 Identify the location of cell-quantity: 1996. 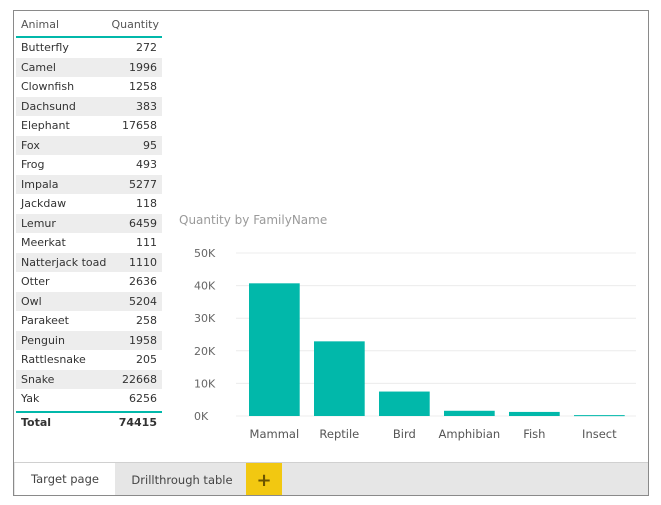
(143, 67).